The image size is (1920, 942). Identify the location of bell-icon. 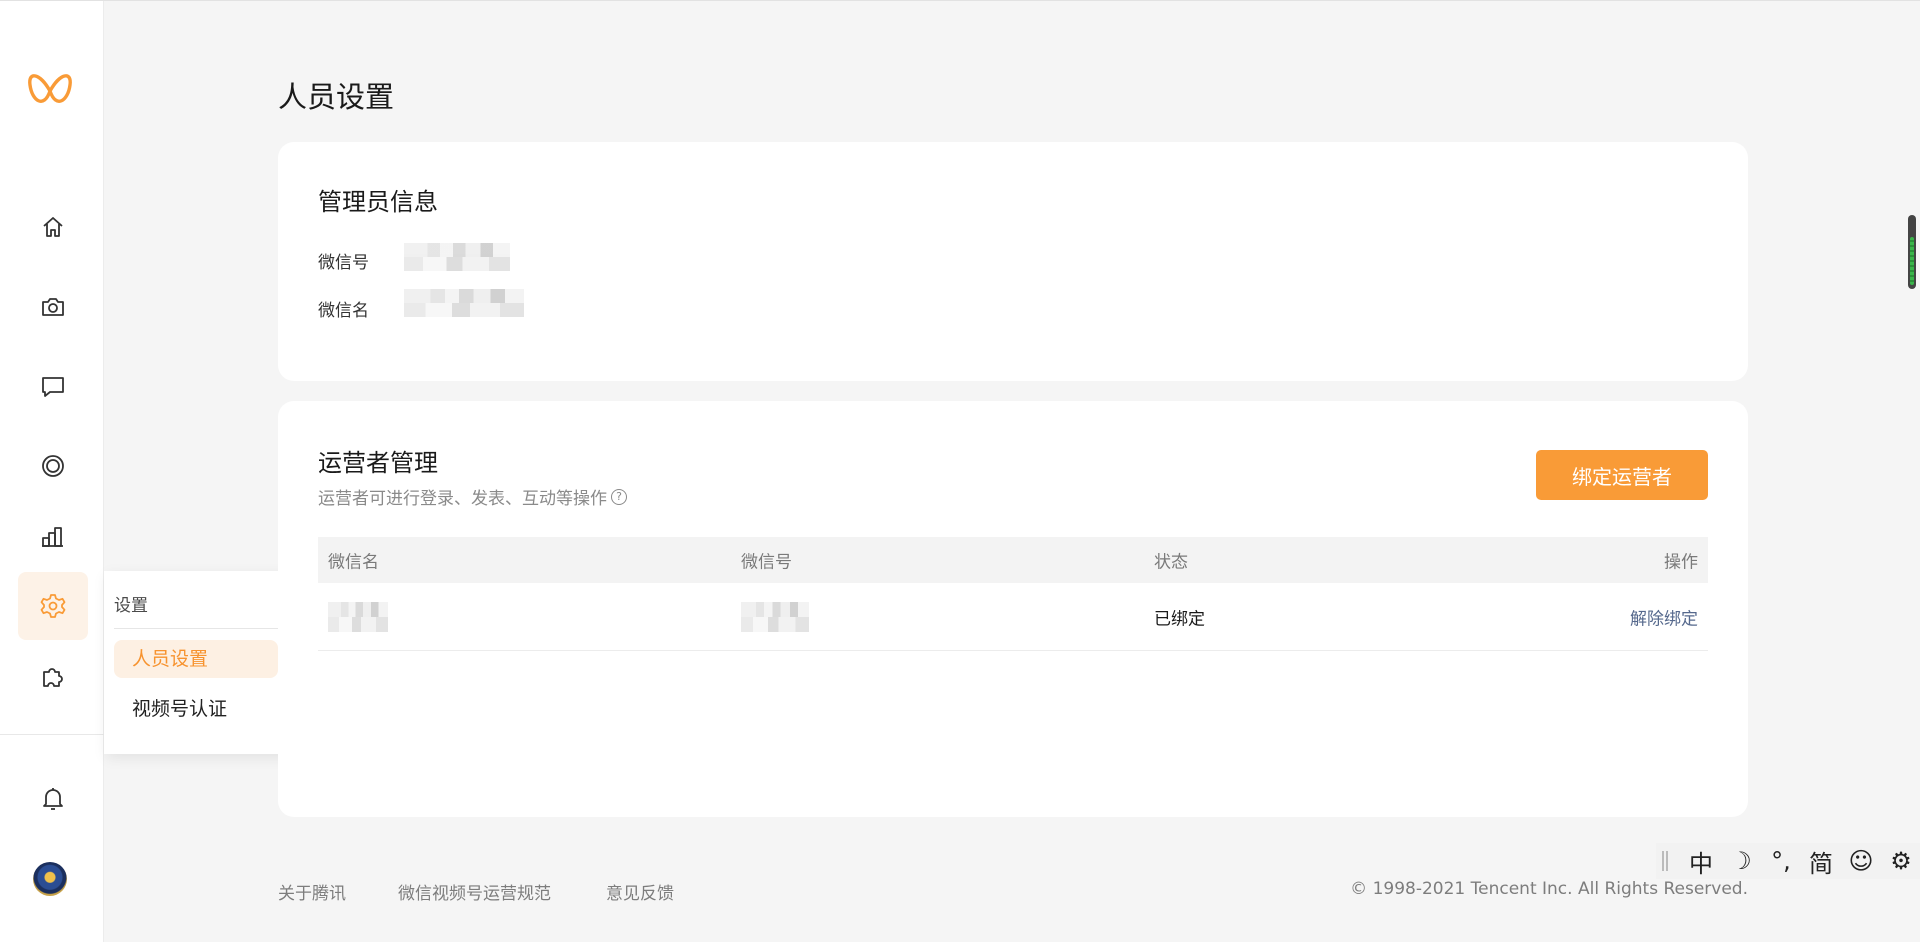
(53, 799).